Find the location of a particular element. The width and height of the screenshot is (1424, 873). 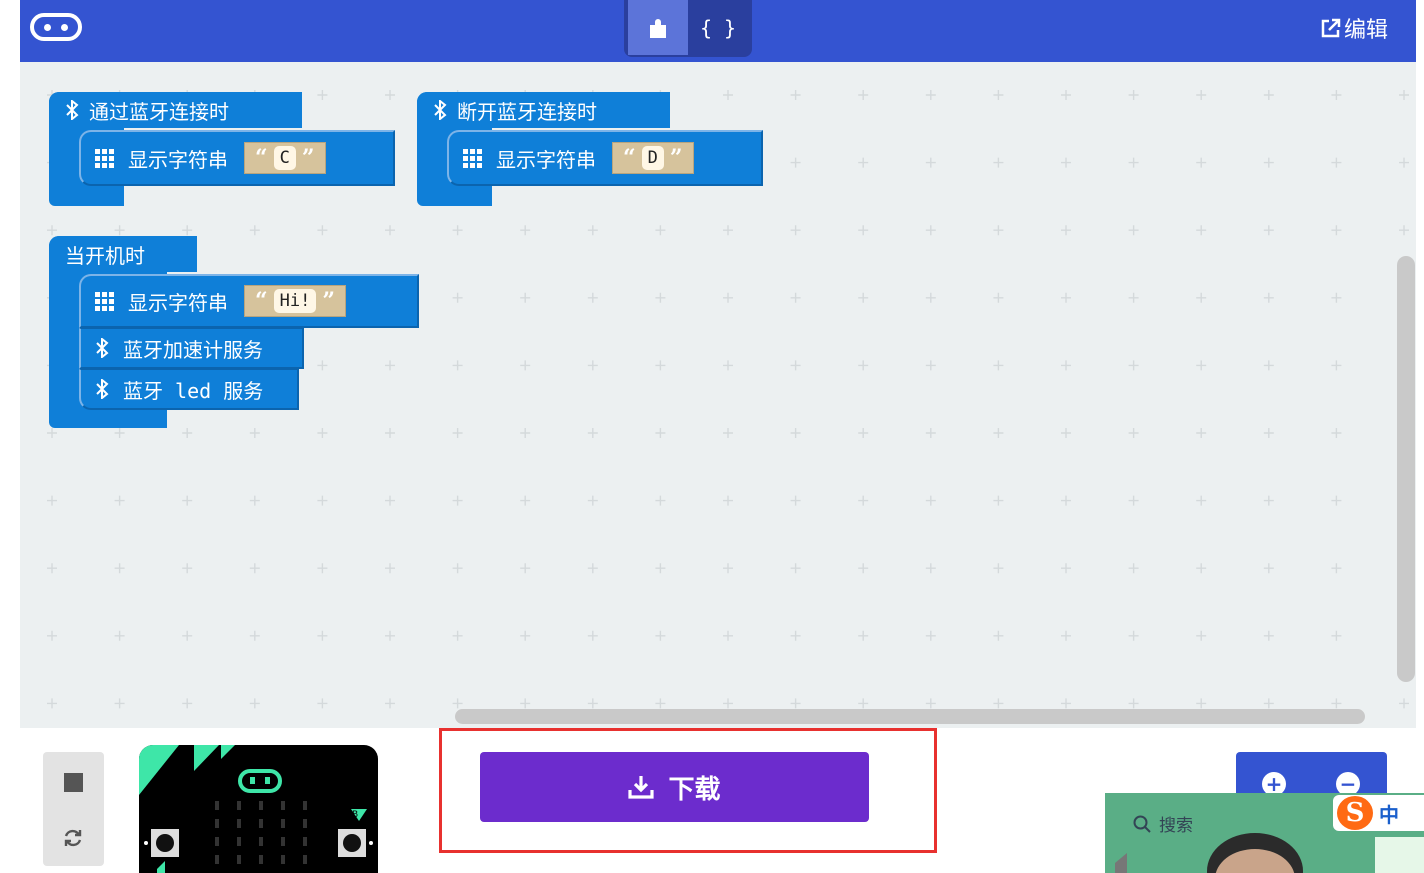

ime-search-label: 搜索 is located at coordinates (1176, 826).